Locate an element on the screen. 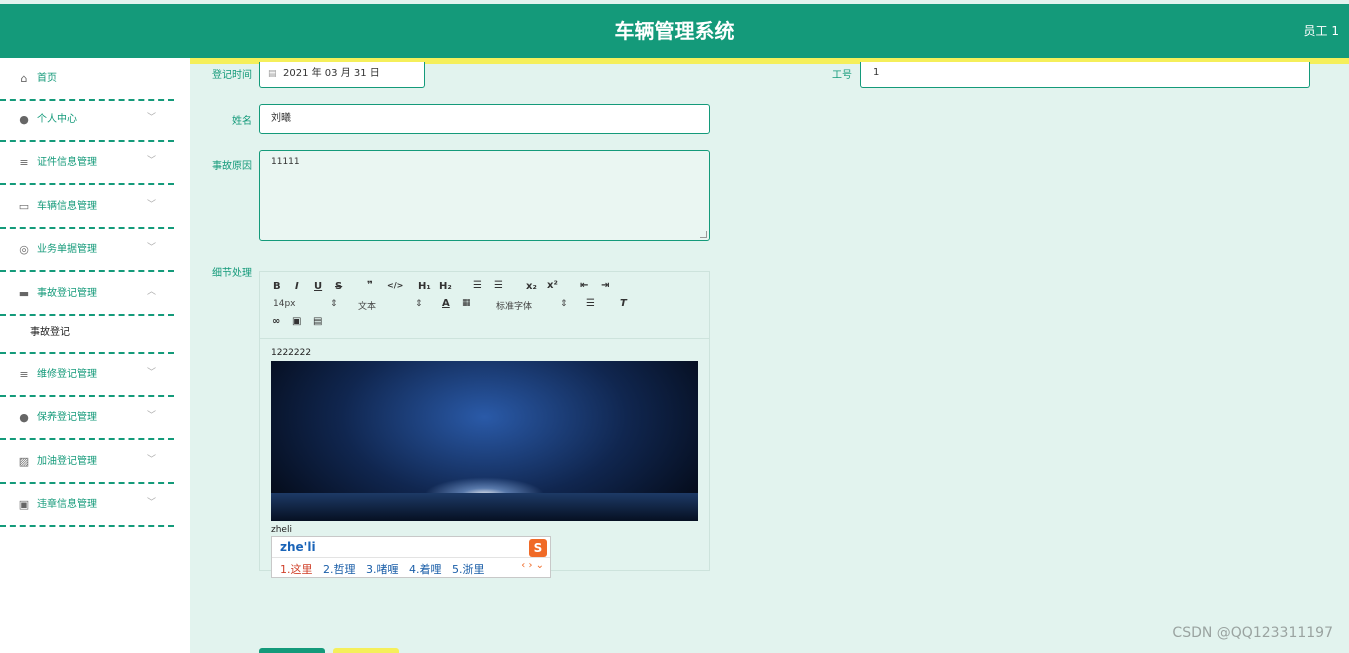 This screenshot has width=1349, height=653. sidebar-item-business-docs: ◎ 业务单据管理 ﹀ is located at coordinates (87, 250).